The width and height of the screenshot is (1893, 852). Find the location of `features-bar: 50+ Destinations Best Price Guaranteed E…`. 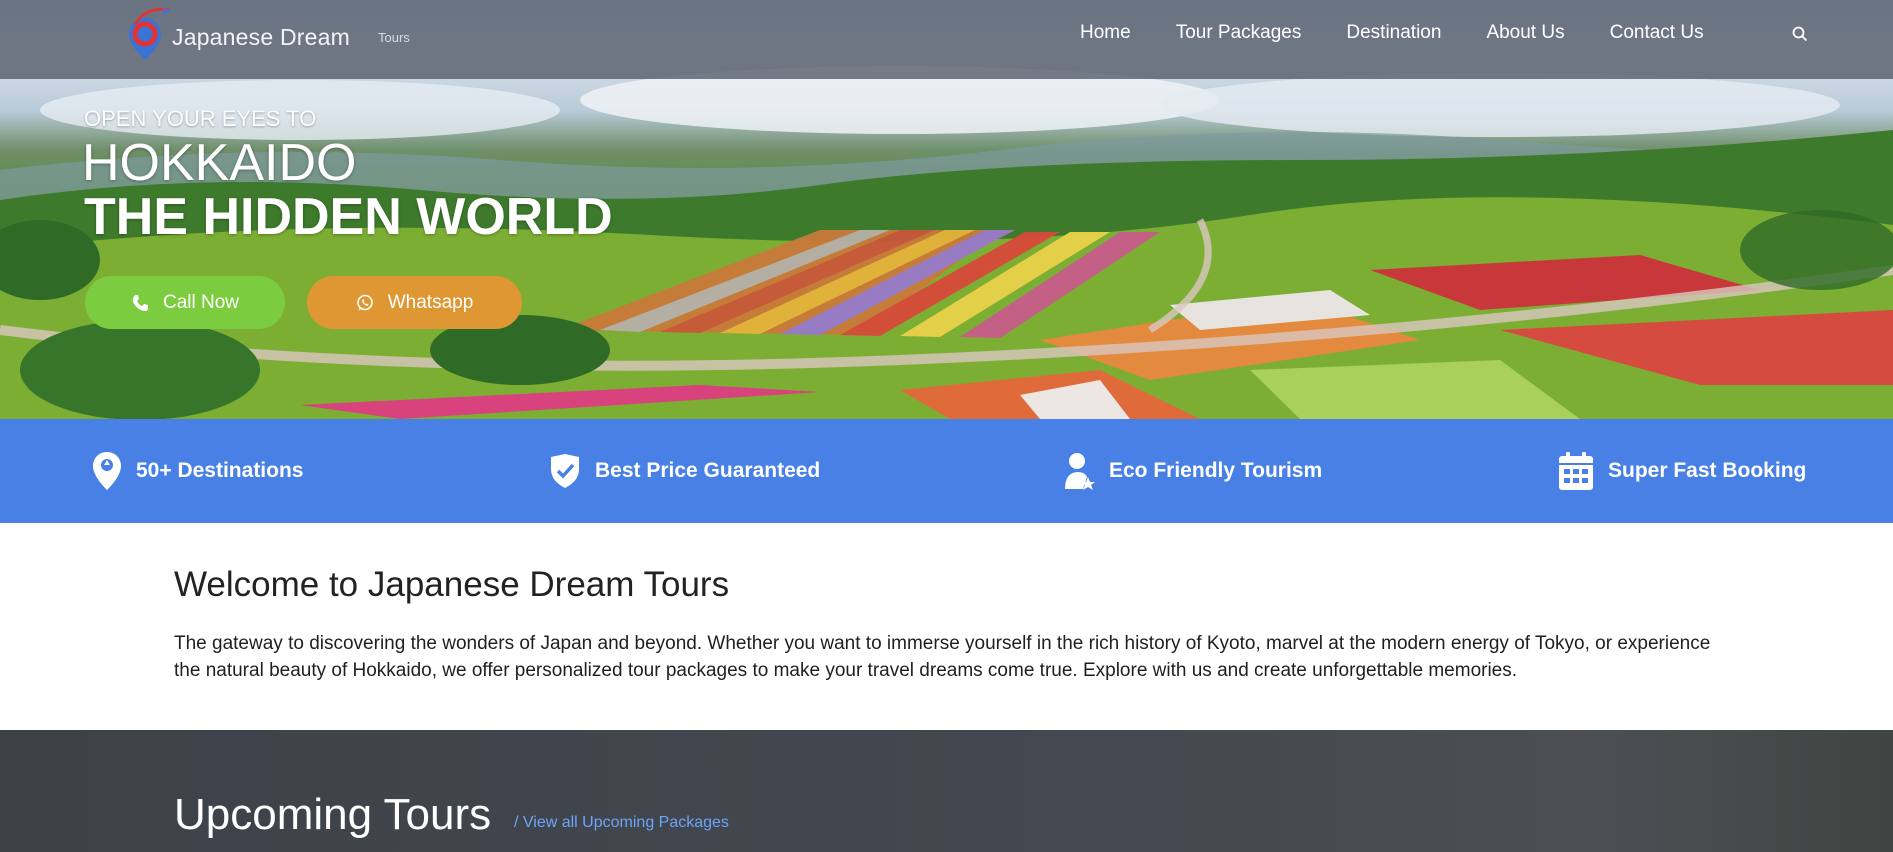

features-bar: 50+ Destinations Best Price Guaranteed E… is located at coordinates (946, 471).